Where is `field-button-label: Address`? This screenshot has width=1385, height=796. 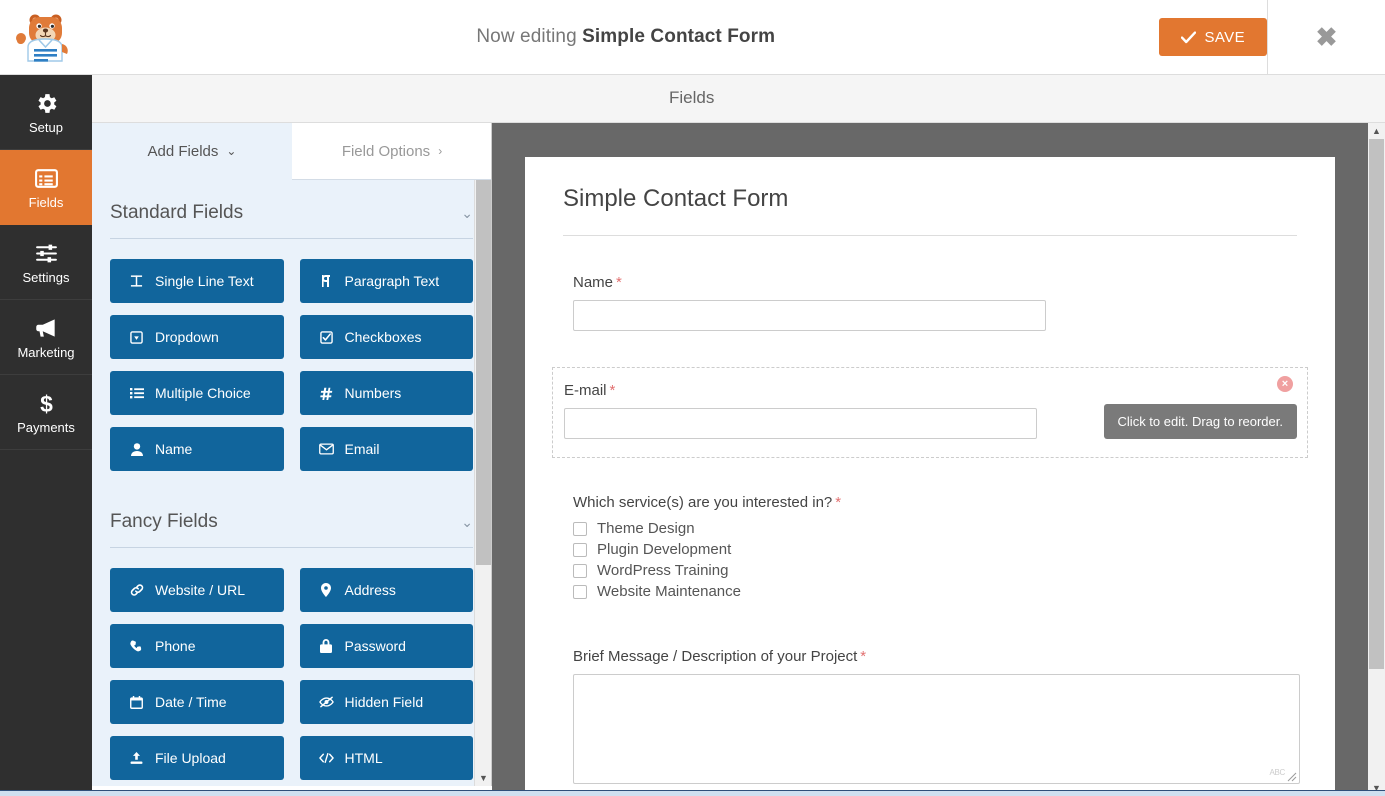
field-button-label: Address is located at coordinates (370, 590).